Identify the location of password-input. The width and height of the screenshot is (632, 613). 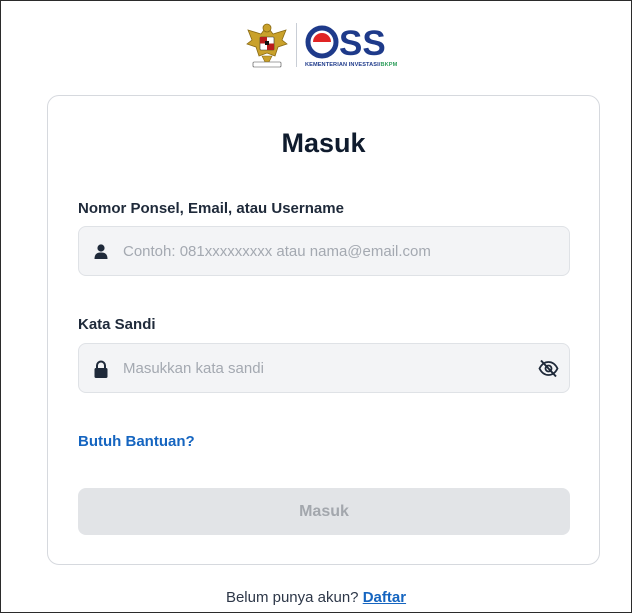
(323, 368).